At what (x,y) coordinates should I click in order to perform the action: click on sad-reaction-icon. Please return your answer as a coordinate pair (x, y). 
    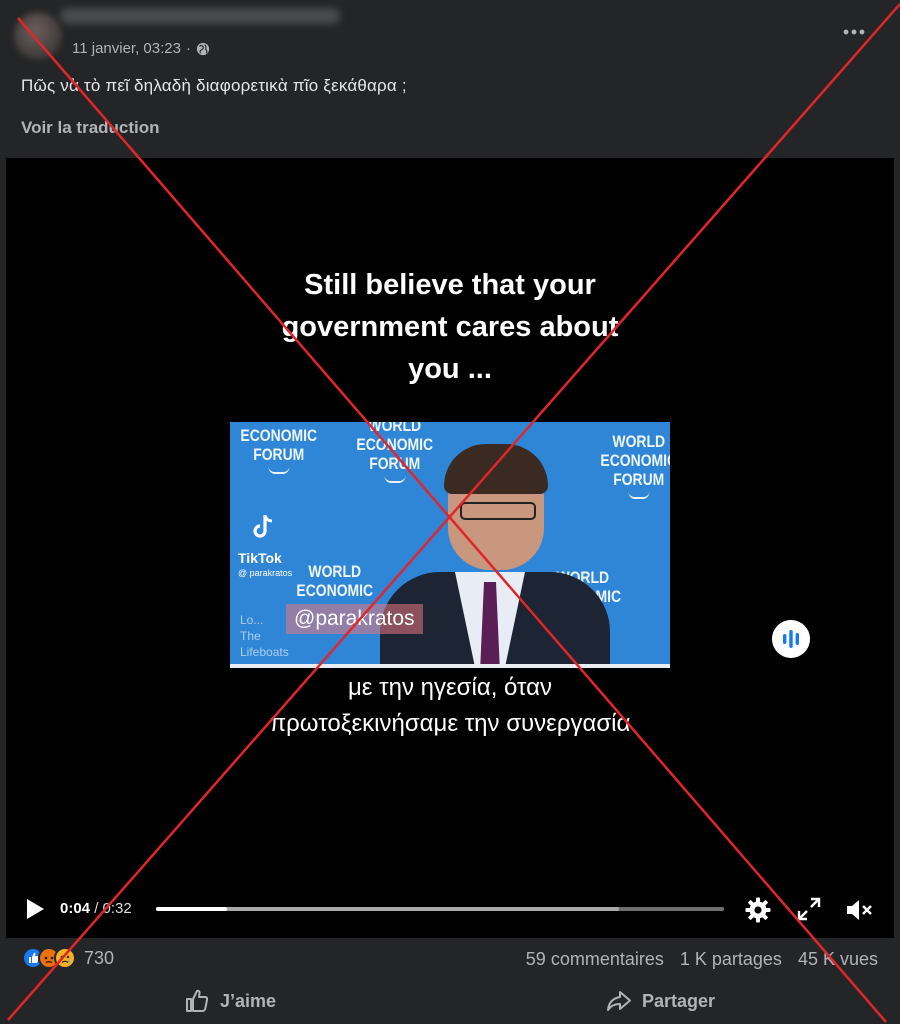
    Looking at the image, I should click on (65, 958).